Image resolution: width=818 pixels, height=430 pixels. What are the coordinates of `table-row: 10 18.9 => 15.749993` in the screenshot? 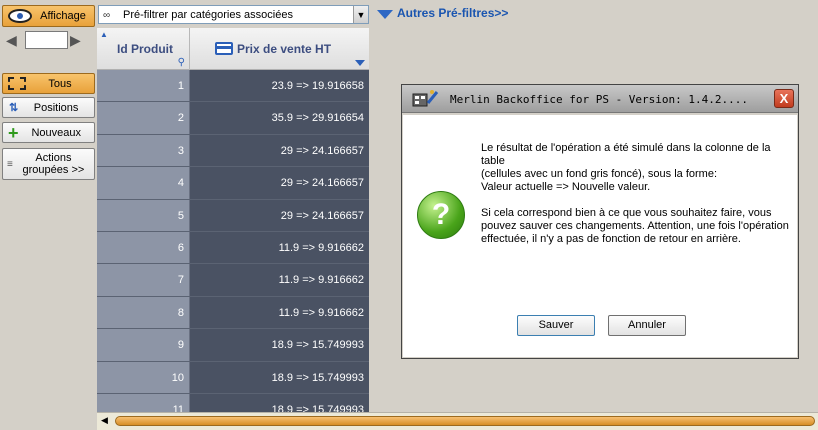 It's located at (233, 377).